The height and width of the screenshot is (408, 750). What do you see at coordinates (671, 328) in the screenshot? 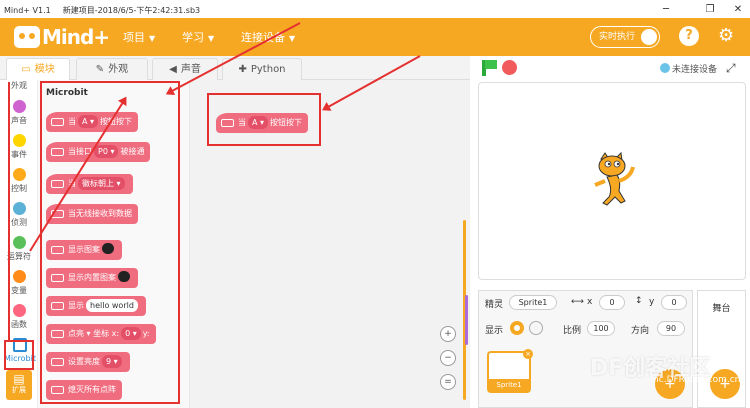
I see `direction-input: 90` at bounding box center [671, 328].